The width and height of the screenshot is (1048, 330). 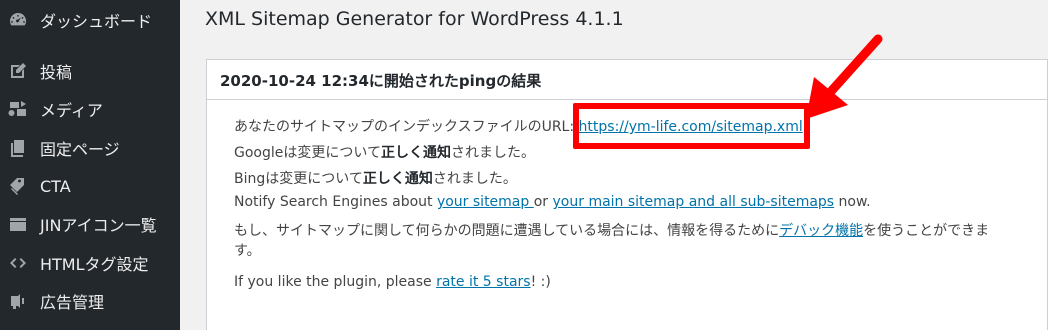 I want to click on sidebar-item-html-tags: HTMLタグ設定, so click(x=90, y=263).